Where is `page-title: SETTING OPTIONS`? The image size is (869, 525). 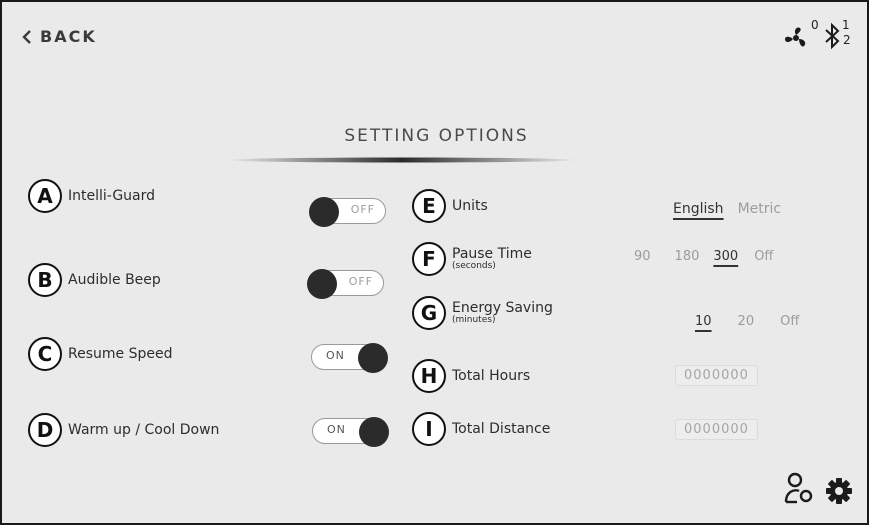
page-title: SETTING OPTIONS is located at coordinates (436, 136).